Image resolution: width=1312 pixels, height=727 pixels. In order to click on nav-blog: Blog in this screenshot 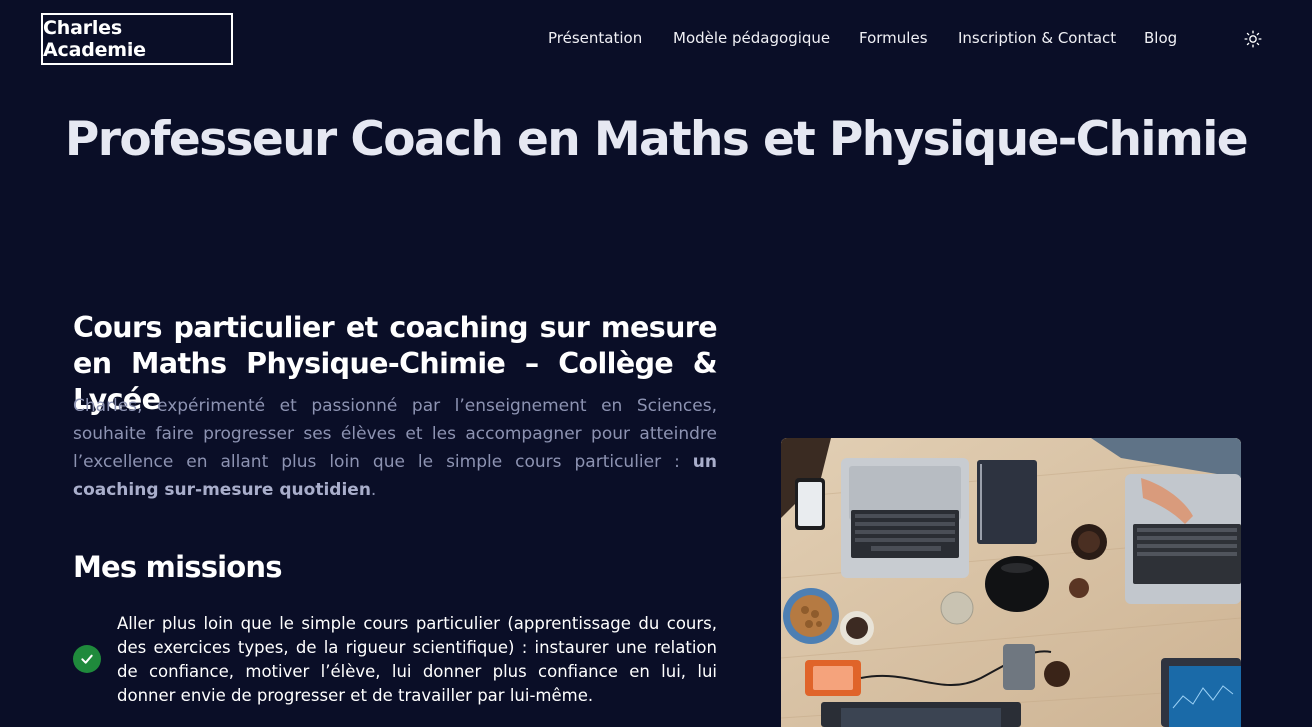, I will do `click(1160, 38)`.